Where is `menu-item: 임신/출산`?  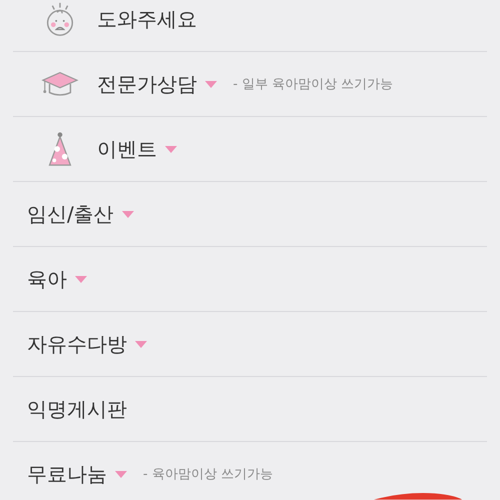
menu-item: 임신/출산 is located at coordinates (70, 214).